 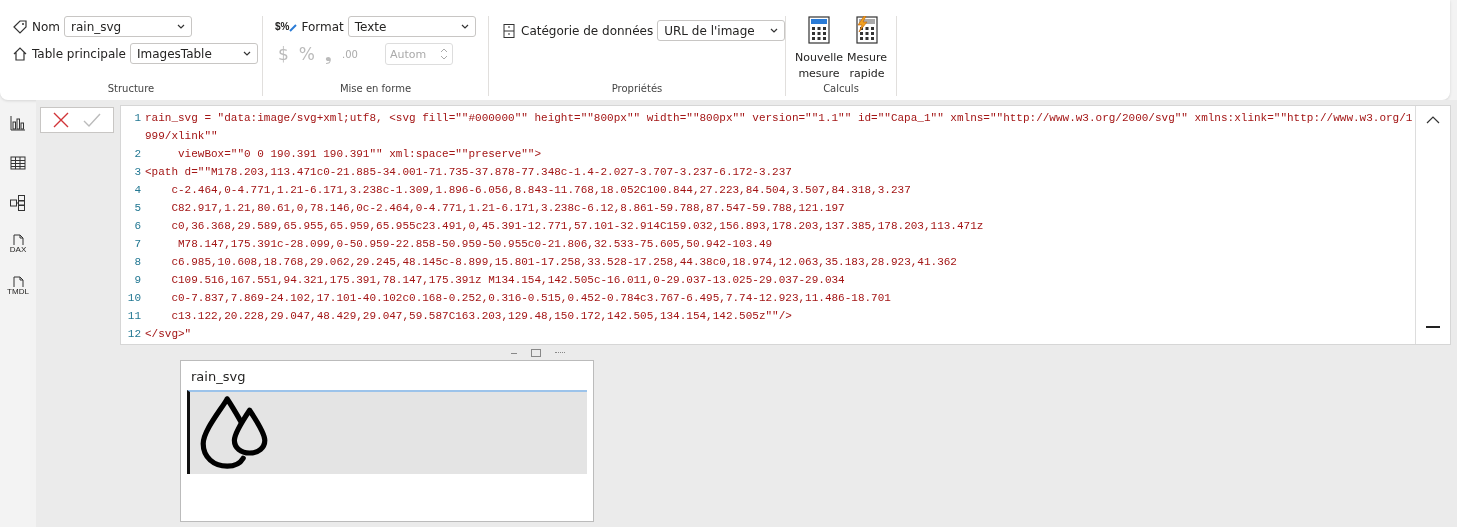 What do you see at coordinates (867, 30) in the screenshot?
I see `lightning-calculator-icon` at bounding box center [867, 30].